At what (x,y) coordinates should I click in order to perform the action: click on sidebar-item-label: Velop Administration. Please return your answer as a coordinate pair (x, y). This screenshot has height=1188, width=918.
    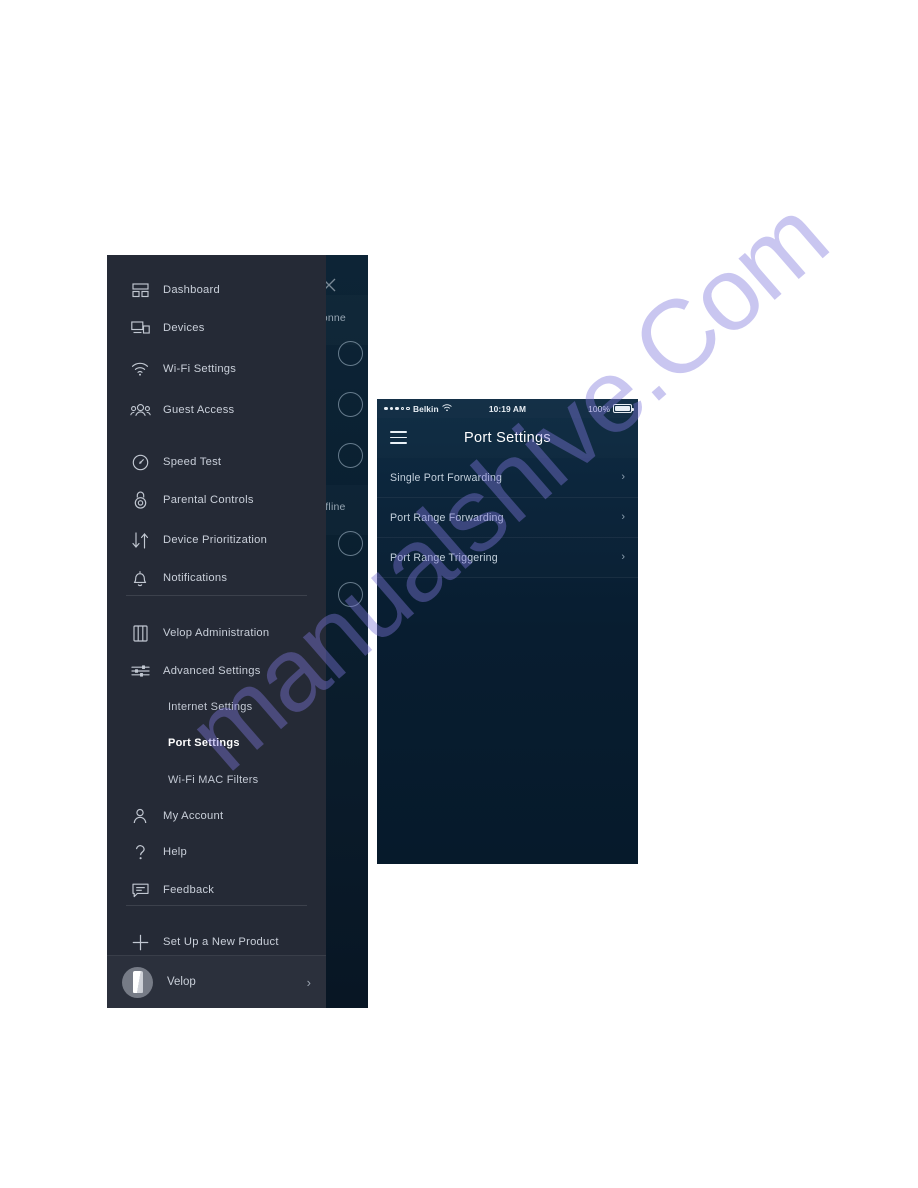
    Looking at the image, I should click on (216, 633).